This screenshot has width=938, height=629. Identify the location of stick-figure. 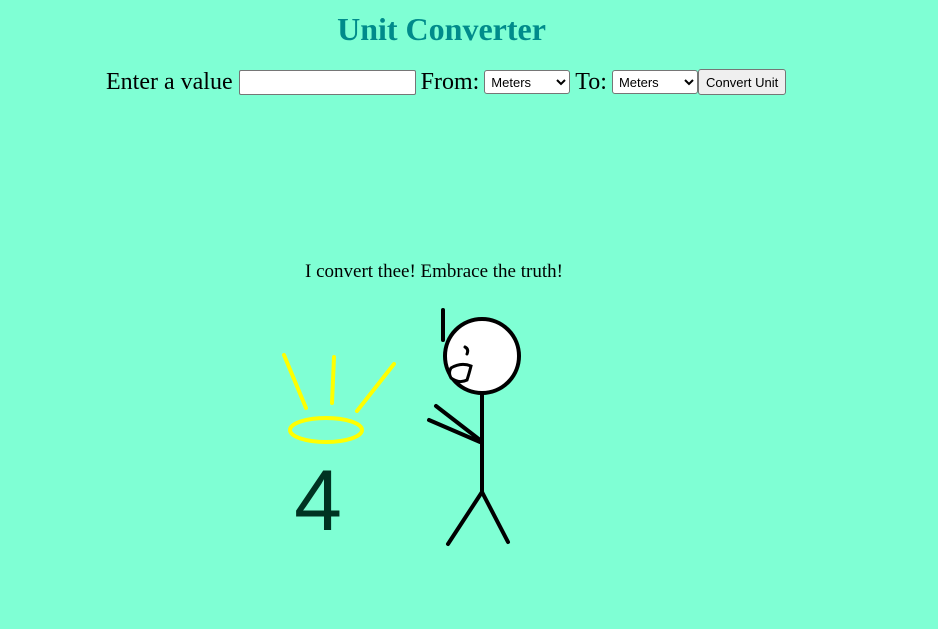
(474, 427).